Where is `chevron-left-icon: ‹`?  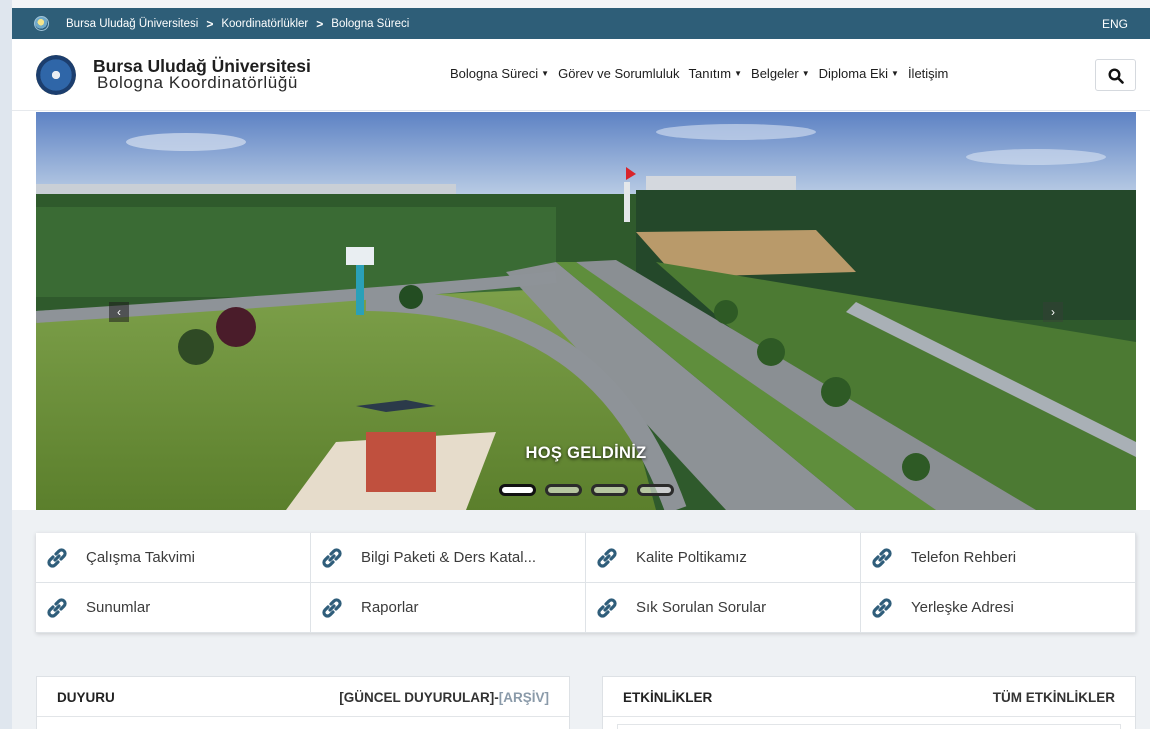 chevron-left-icon: ‹ is located at coordinates (119, 312).